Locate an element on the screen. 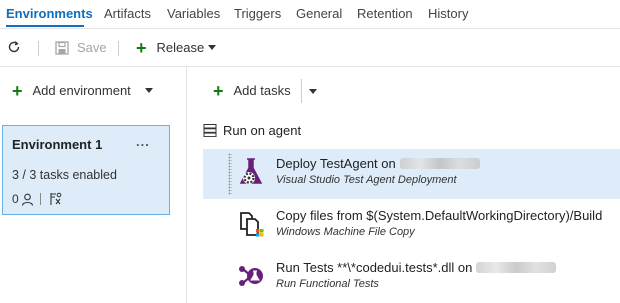 The width and height of the screenshot is (620, 303). person-icon is located at coordinates (27, 199).